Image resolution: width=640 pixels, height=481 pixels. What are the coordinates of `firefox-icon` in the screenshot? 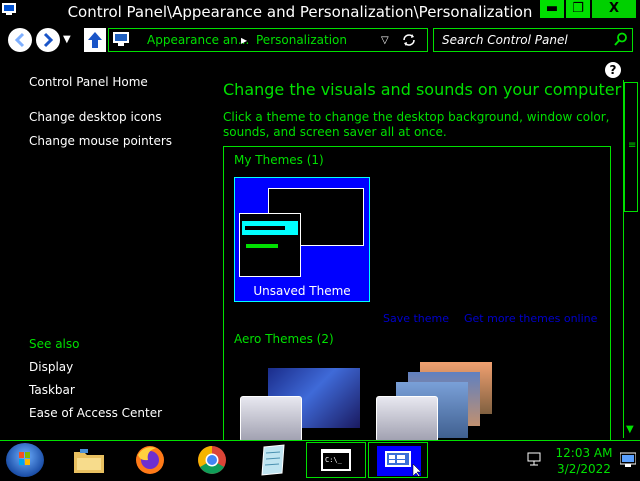 It's located at (150, 460).